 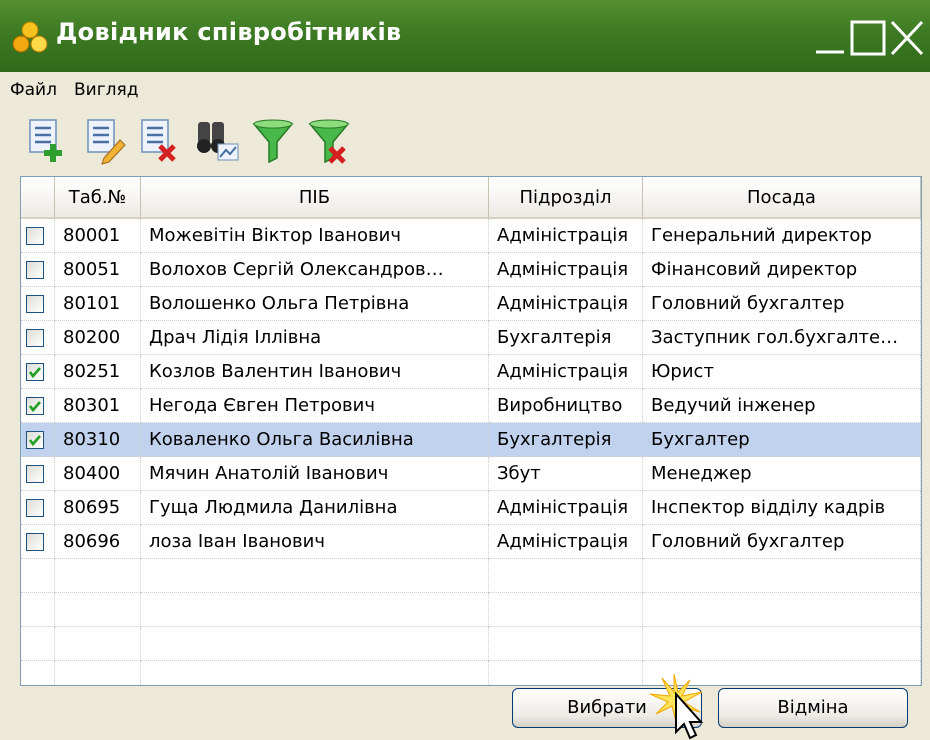 I want to click on close-button, so click(x=906, y=38).